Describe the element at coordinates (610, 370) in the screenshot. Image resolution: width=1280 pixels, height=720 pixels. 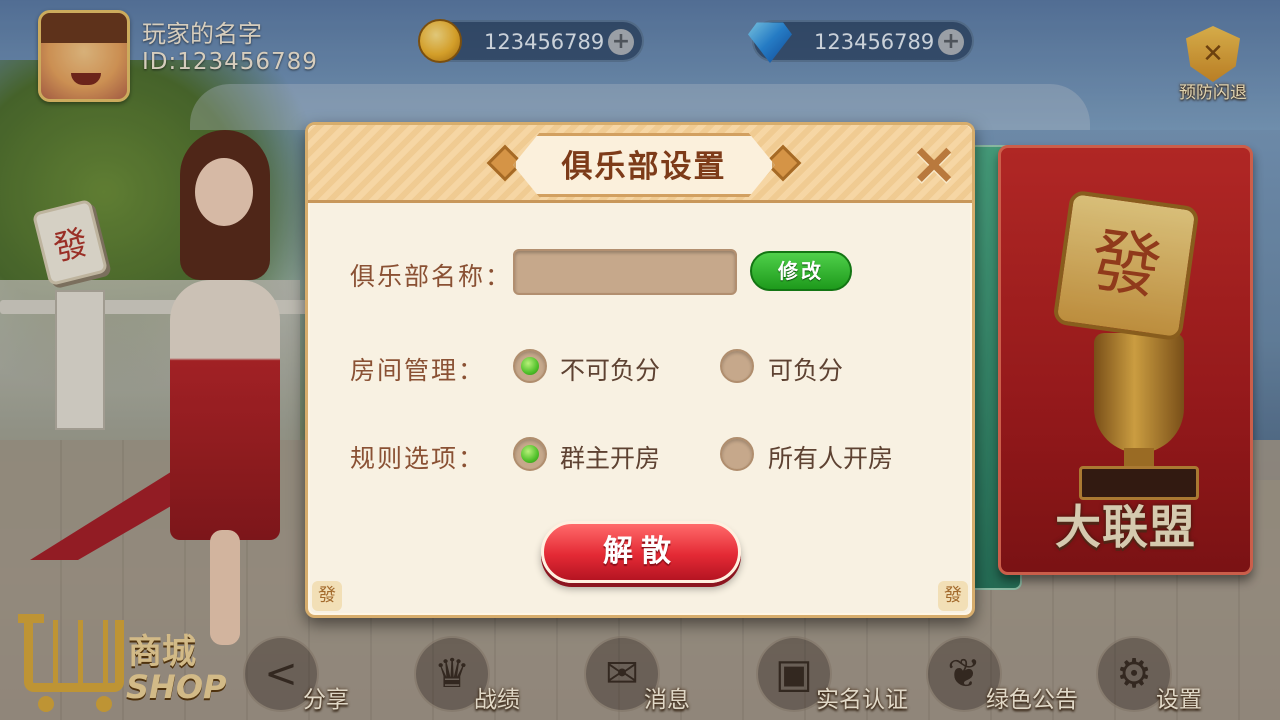
I see `option-no-negative-score: 不可负分` at that location.